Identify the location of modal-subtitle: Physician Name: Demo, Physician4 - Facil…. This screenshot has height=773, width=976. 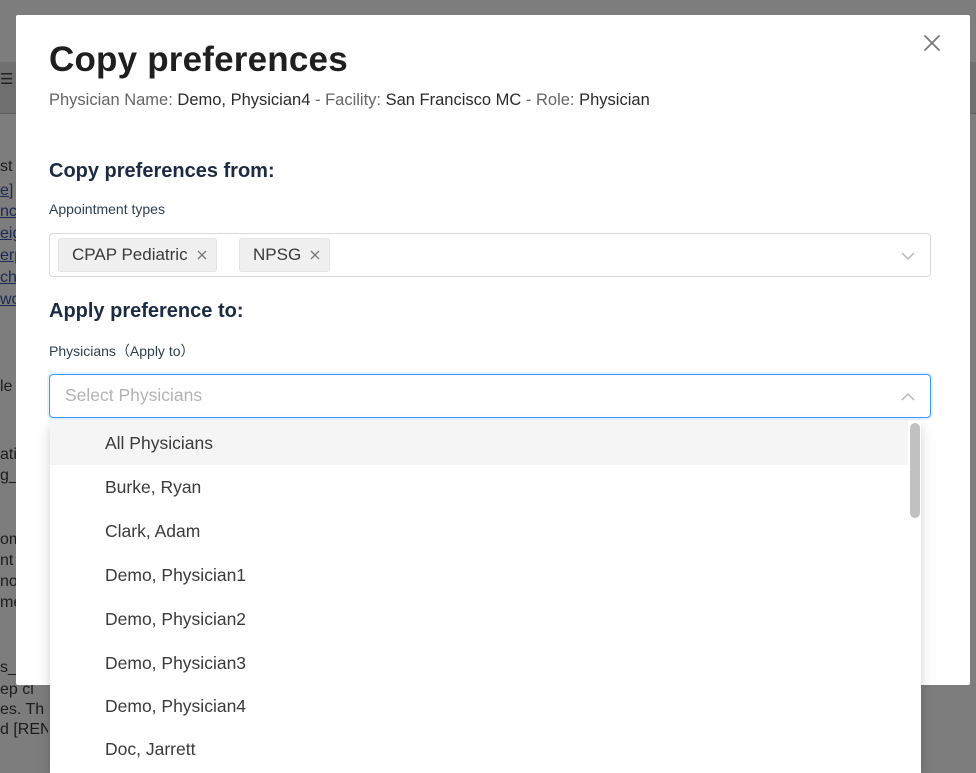
(349, 100).